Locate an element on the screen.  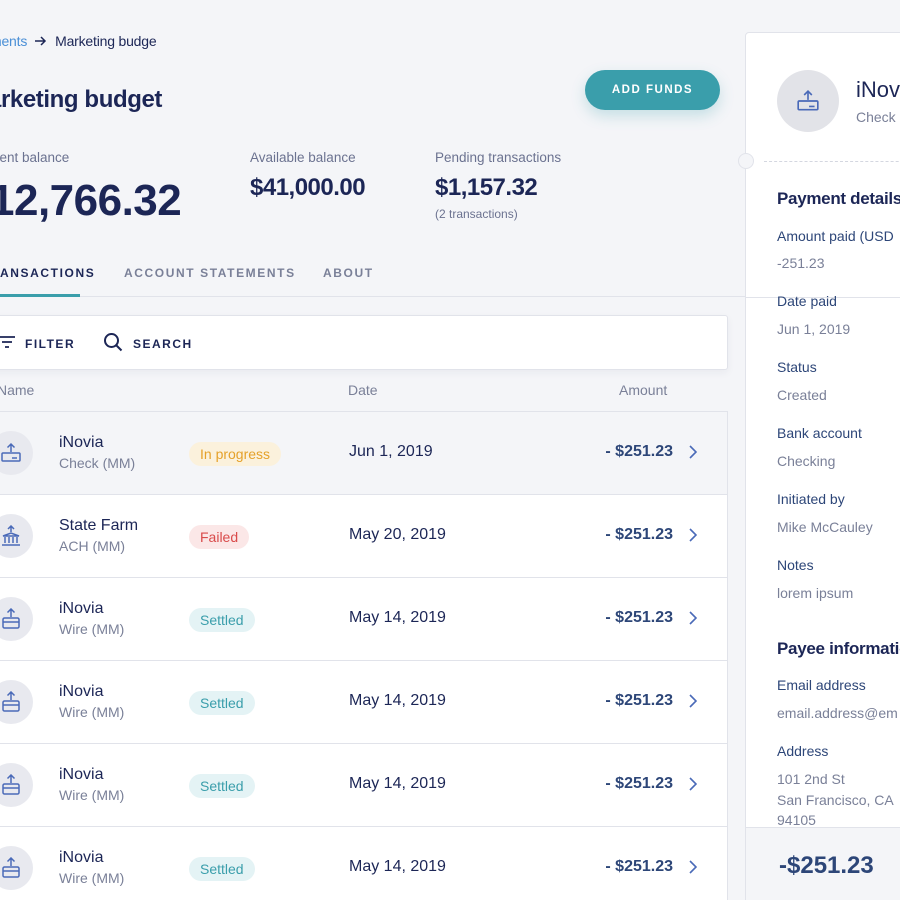
tab-transactions: ANSACTIONS is located at coordinates (47, 273).